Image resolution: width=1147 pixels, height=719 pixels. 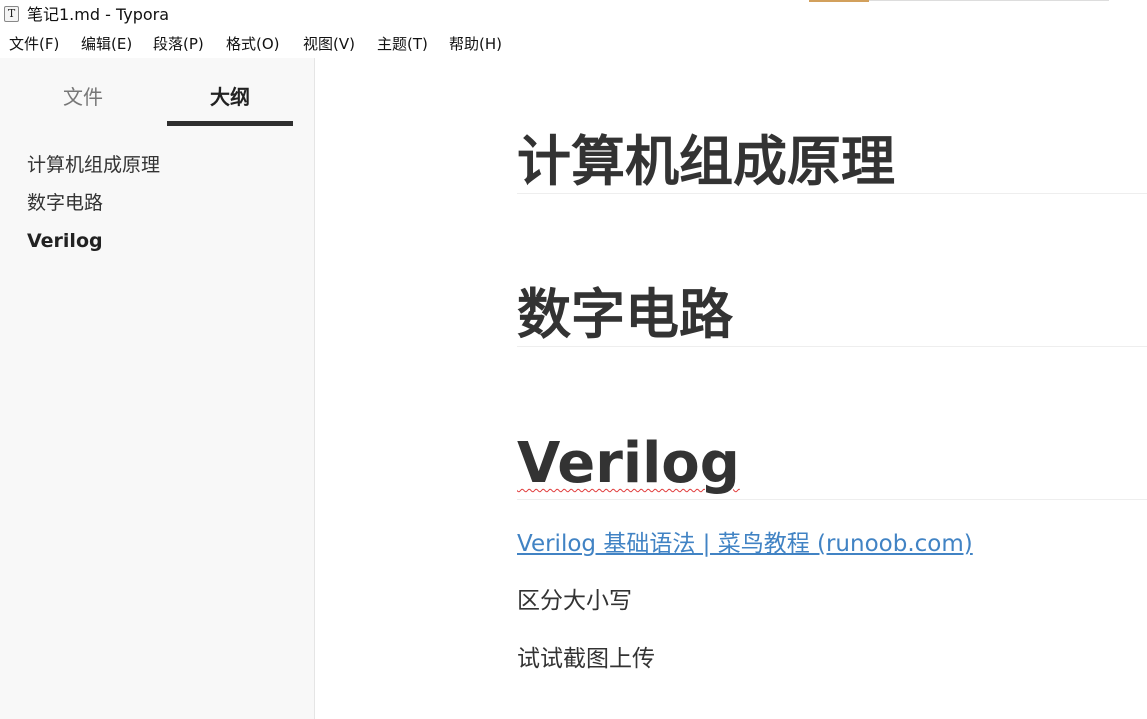 What do you see at coordinates (65, 203) in the screenshot?
I see `outline-item-digital-circuits: 数字电路` at bounding box center [65, 203].